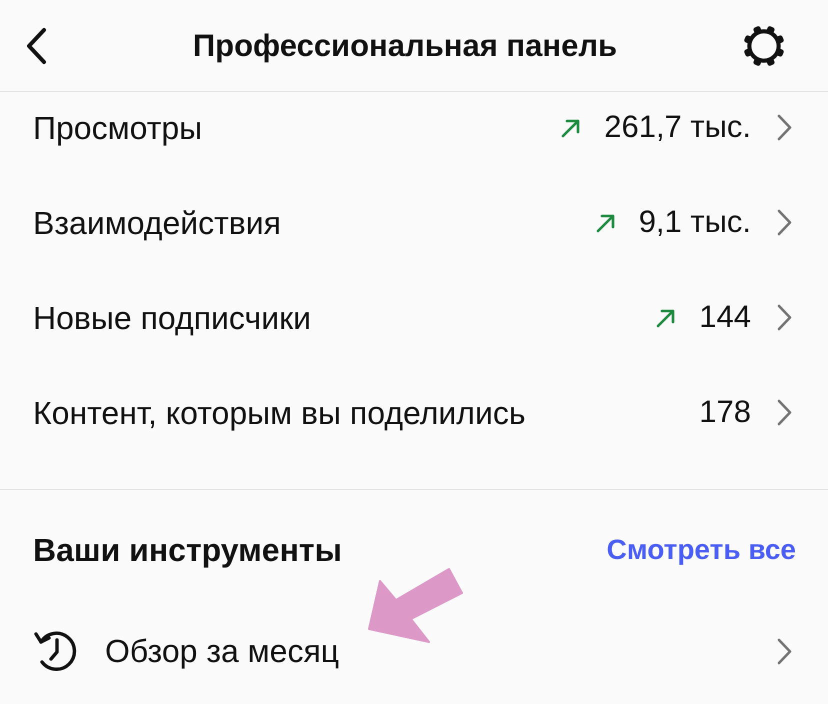 Image resolution: width=828 pixels, height=704 pixels. What do you see at coordinates (405, 45) in the screenshot?
I see `screen-title: Профессиональная панель` at bounding box center [405, 45].